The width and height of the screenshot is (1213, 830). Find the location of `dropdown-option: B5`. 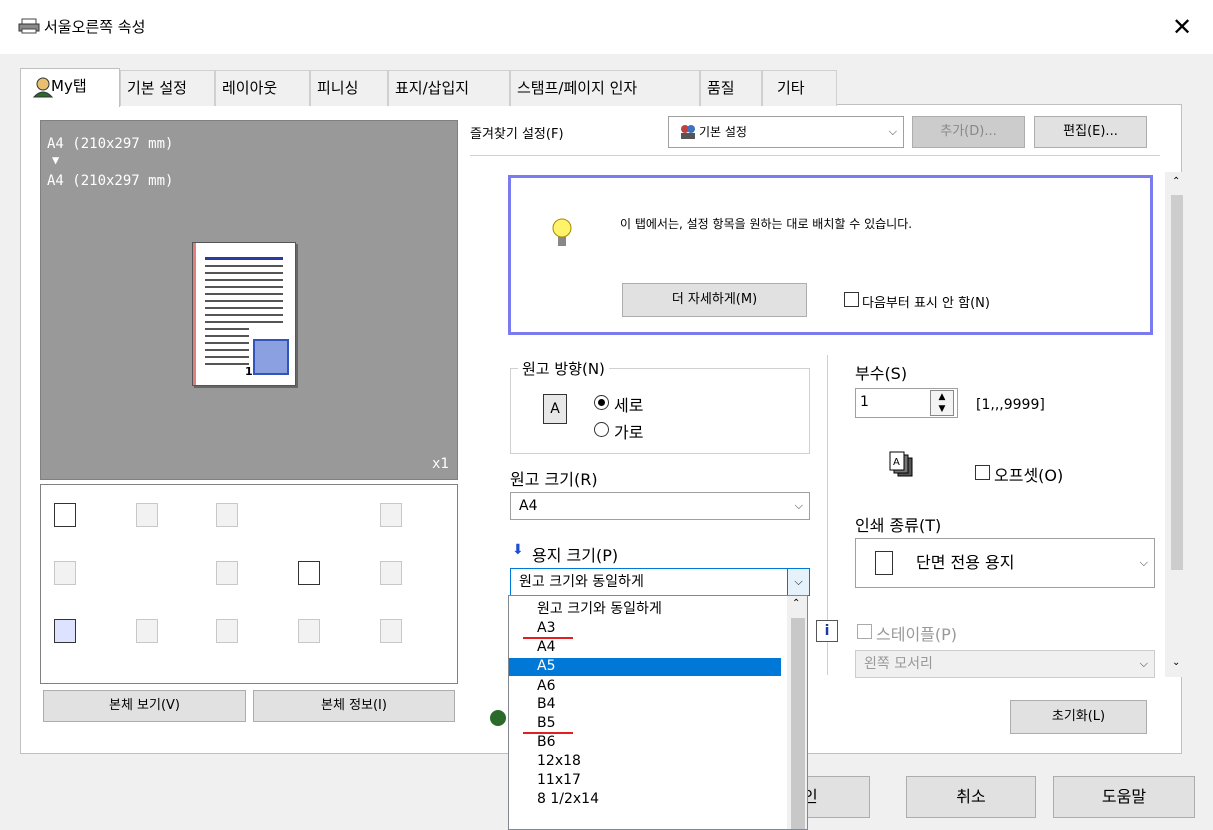

dropdown-option: B5 is located at coordinates (645, 723).